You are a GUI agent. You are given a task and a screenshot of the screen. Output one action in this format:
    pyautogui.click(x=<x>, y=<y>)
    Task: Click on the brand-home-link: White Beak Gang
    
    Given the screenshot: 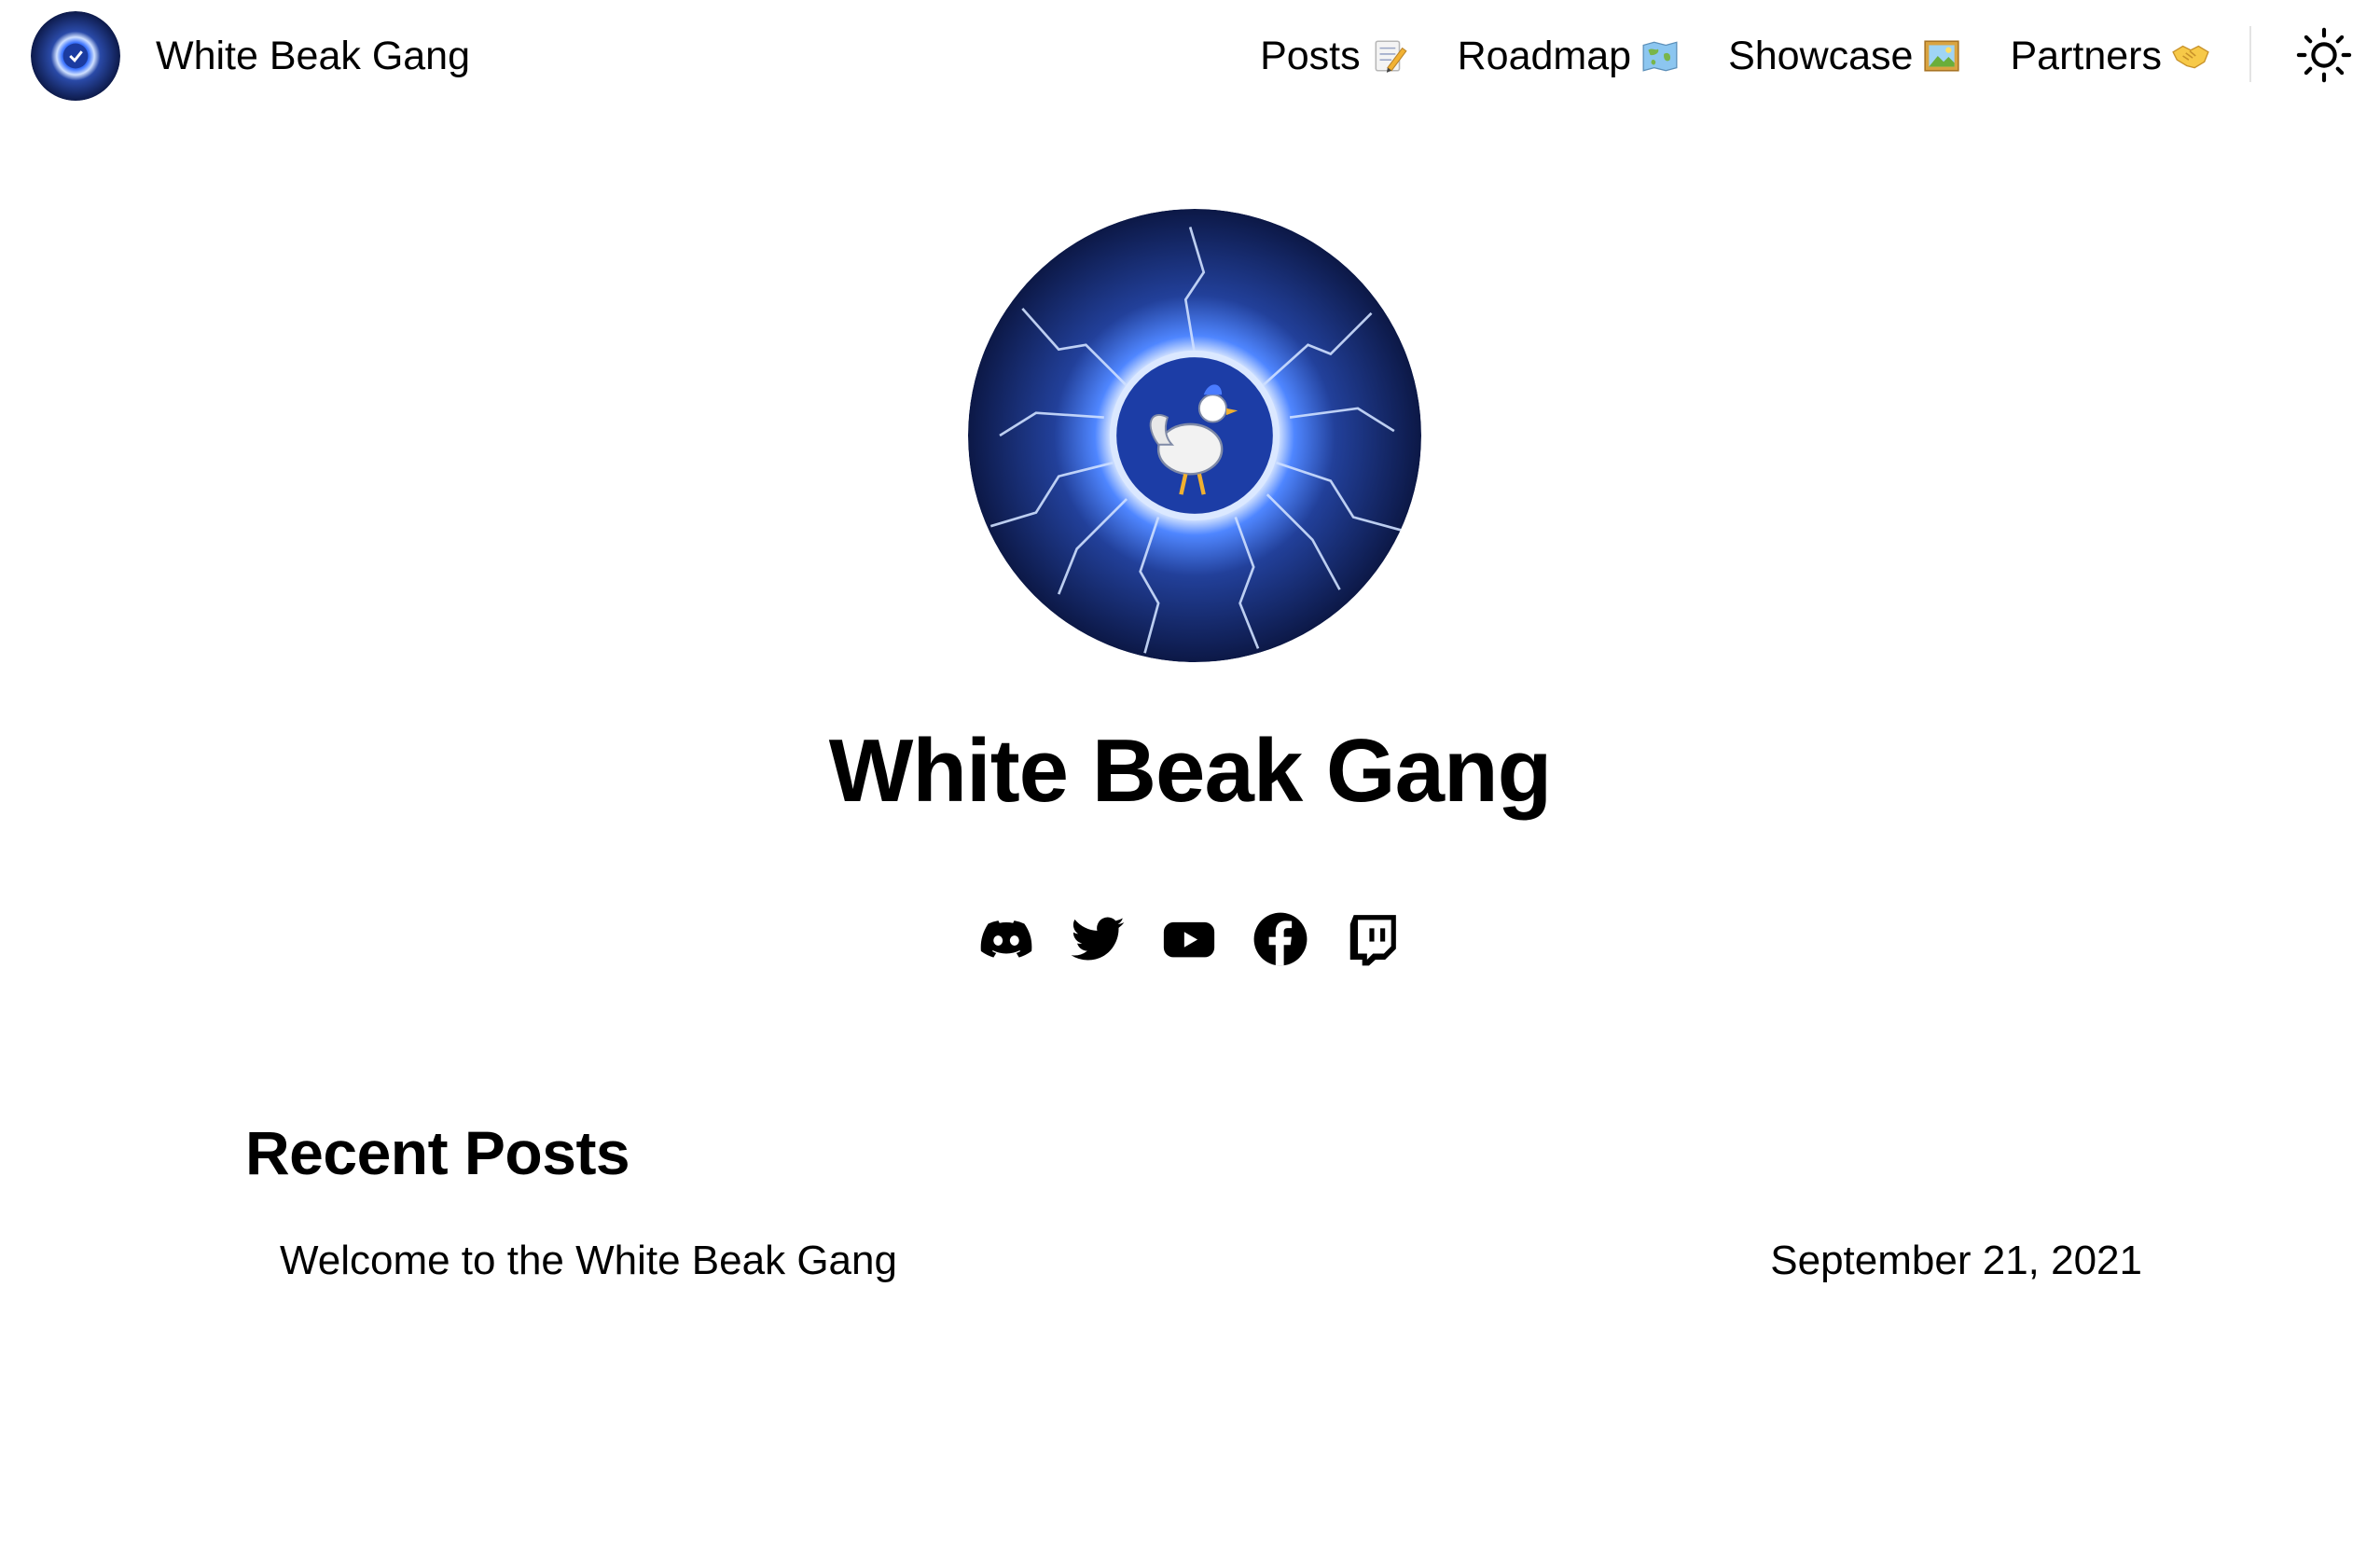 What is the action you would take?
    pyautogui.click(x=250, y=56)
    